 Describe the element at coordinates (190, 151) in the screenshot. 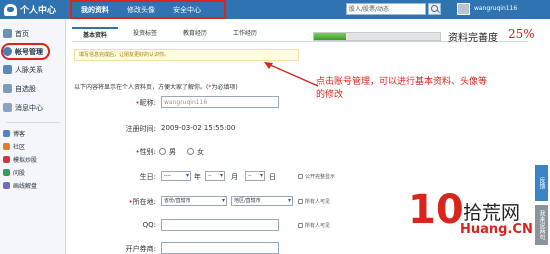

I see `gender-female-radio` at that location.